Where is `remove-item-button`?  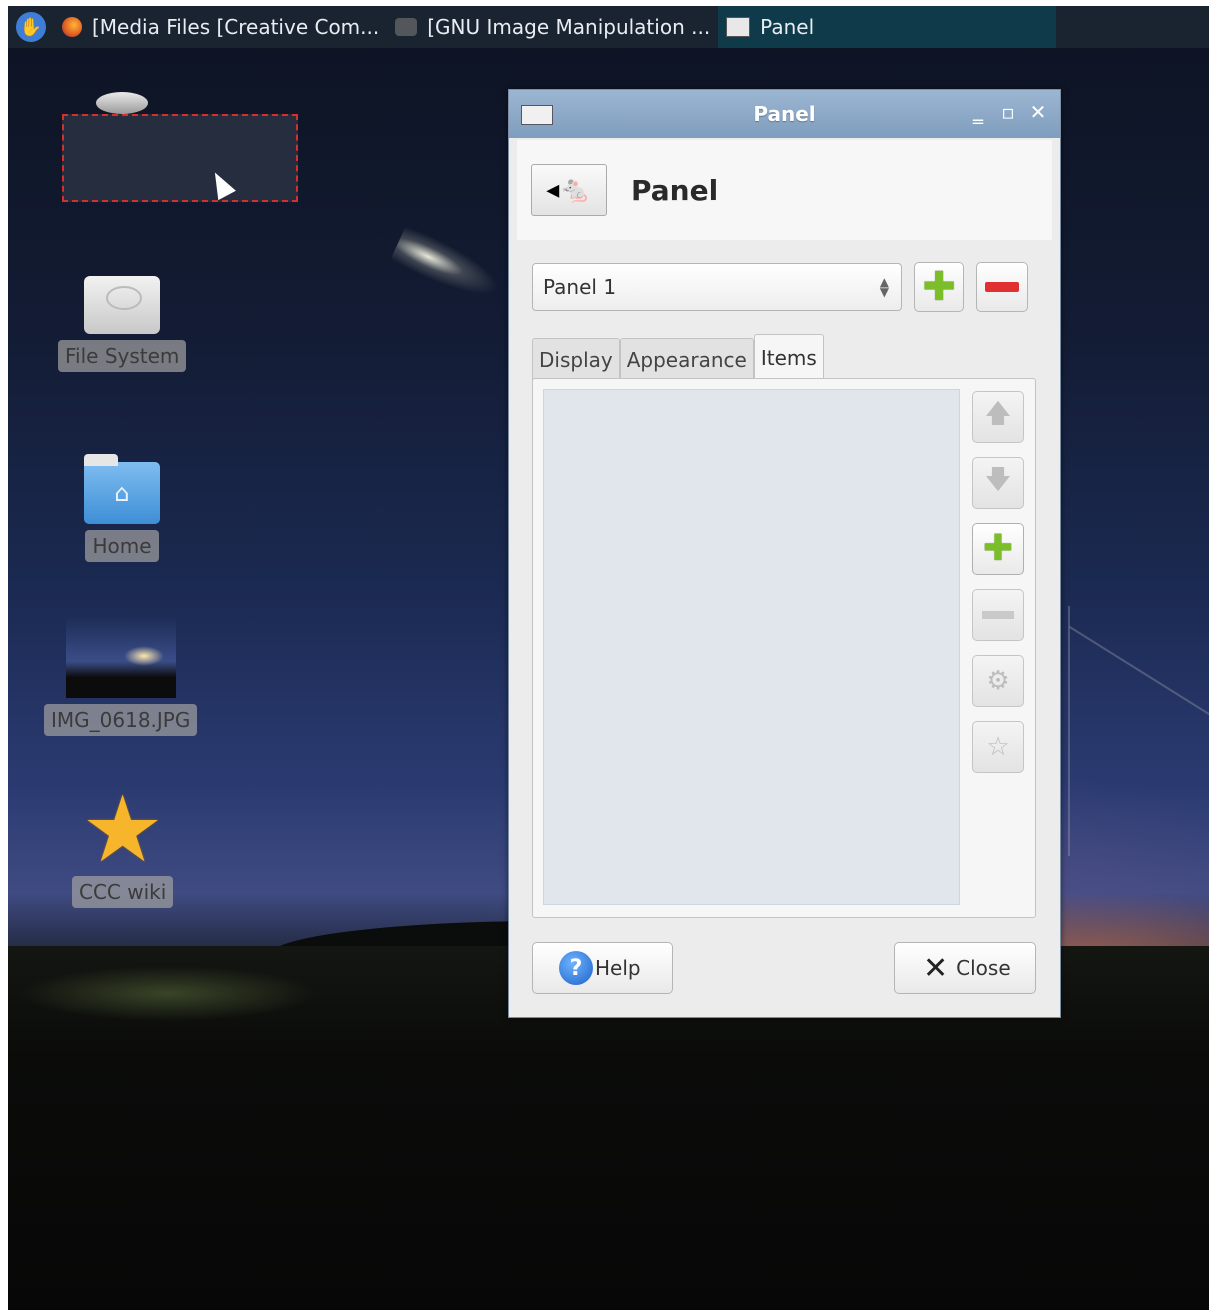 remove-item-button is located at coordinates (998, 615).